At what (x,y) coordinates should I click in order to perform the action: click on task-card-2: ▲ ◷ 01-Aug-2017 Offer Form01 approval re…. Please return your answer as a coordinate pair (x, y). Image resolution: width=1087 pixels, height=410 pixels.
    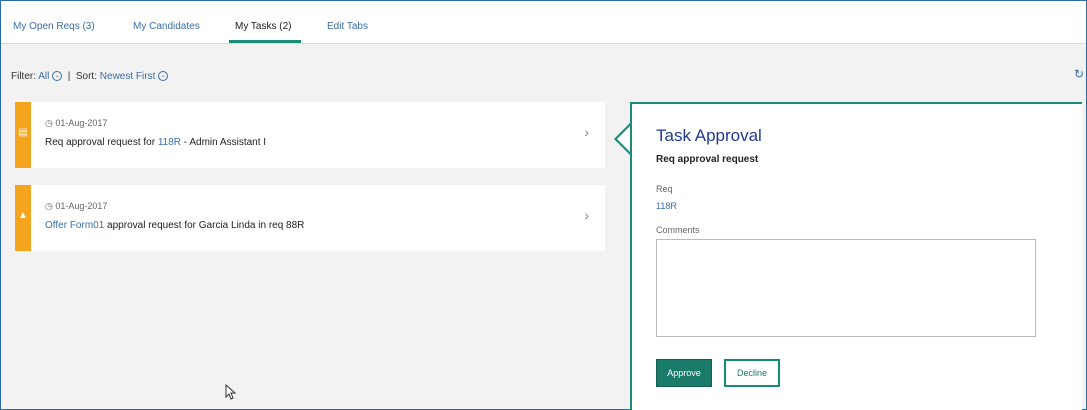
    Looking at the image, I should click on (310, 218).